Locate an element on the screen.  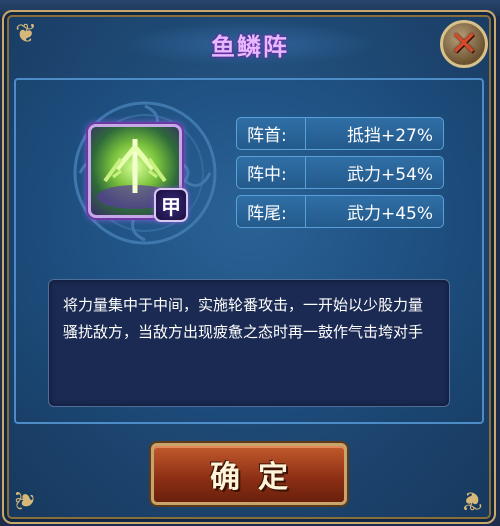
close-x-icon: ✕ is located at coordinates (464, 44).